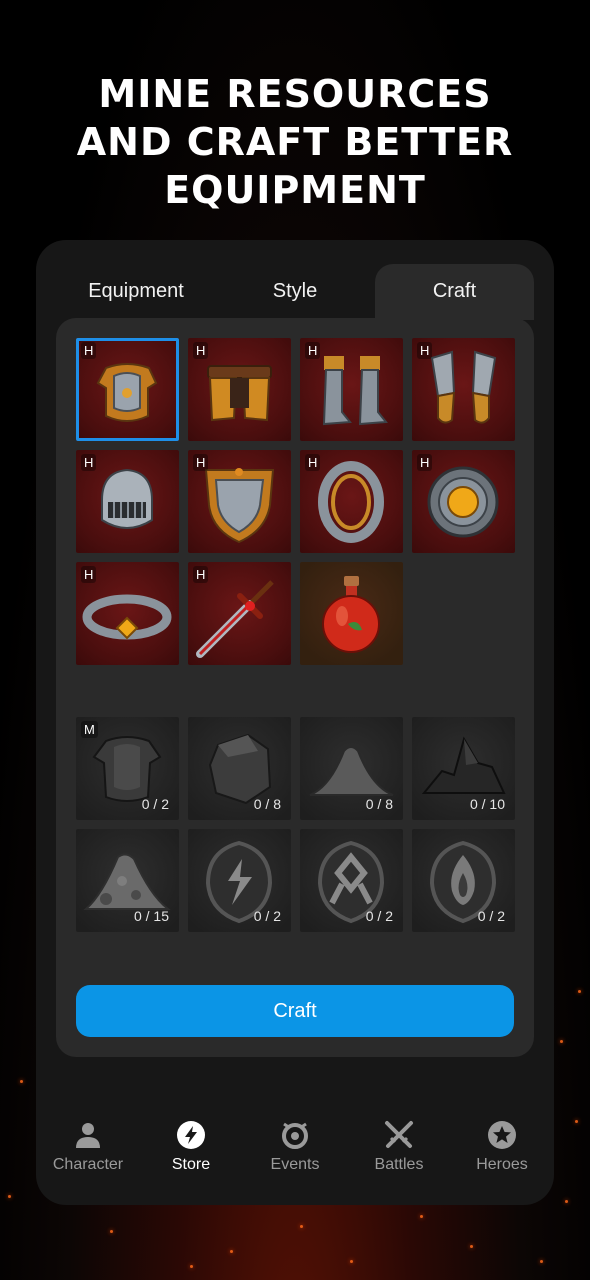 This screenshot has width=590, height=1280. What do you see at coordinates (88, 1164) in the screenshot?
I see `nav-label-character: Character` at bounding box center [88, 1164].